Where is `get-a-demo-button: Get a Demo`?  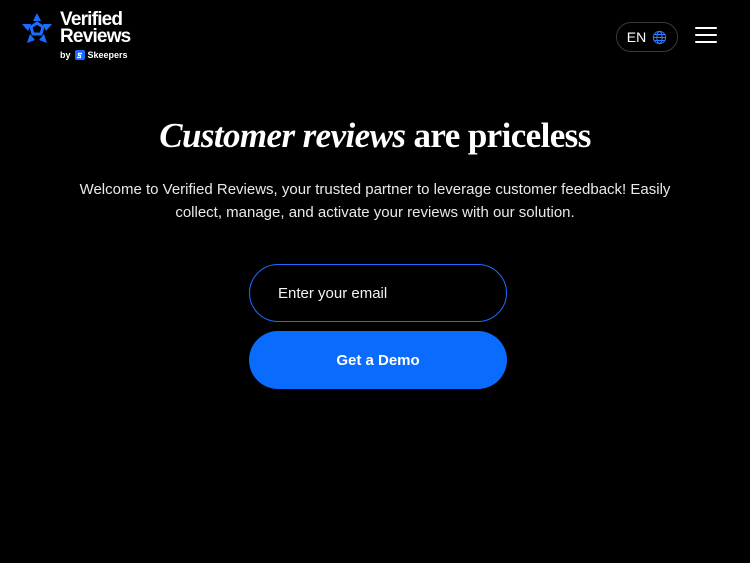 get-a-demo-button: Get a Demo is located at coordinates (378, 360).